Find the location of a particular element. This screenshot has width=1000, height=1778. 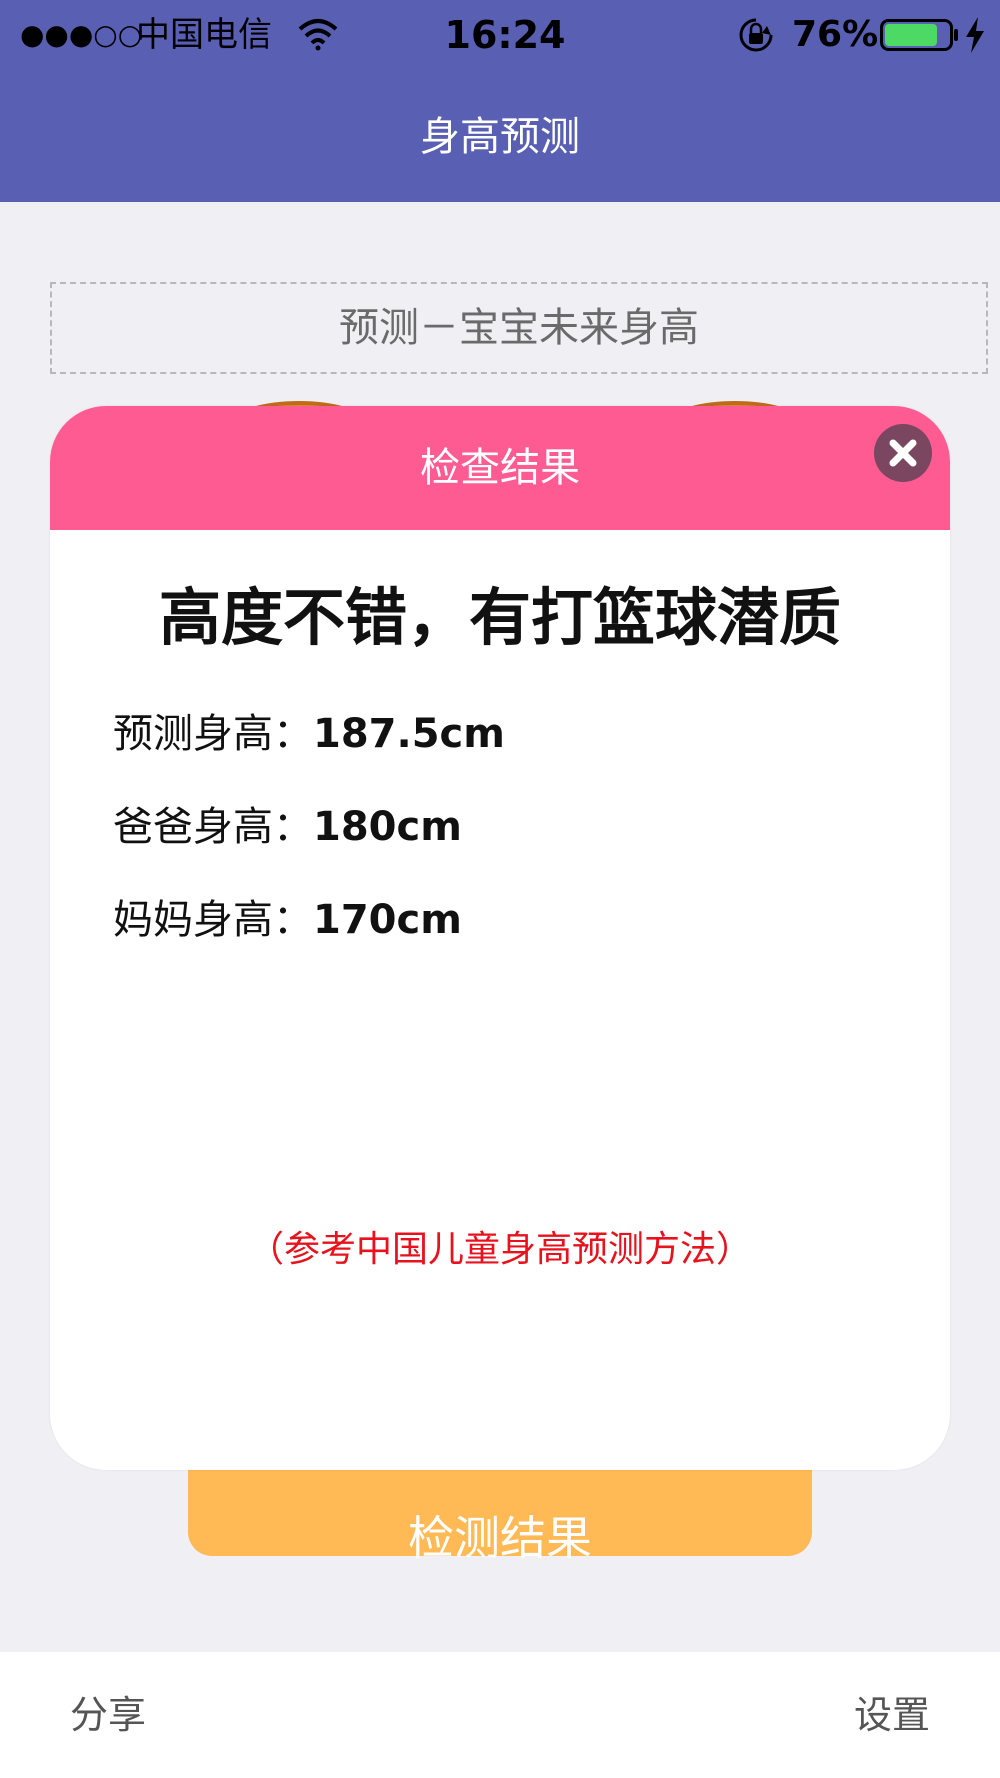

reference-note: （参考中国儿童身高预测方法） is located at coordinates (499, 1249).